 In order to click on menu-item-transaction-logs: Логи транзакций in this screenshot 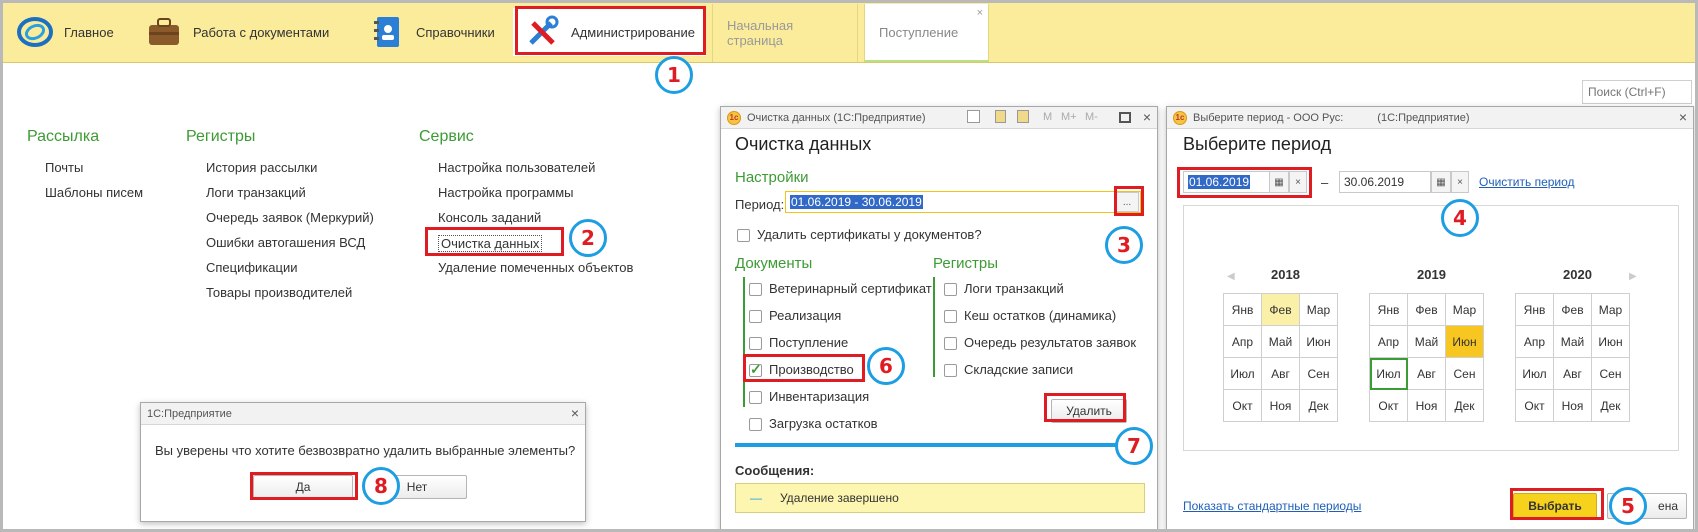, I will do `click(256, 192)`.